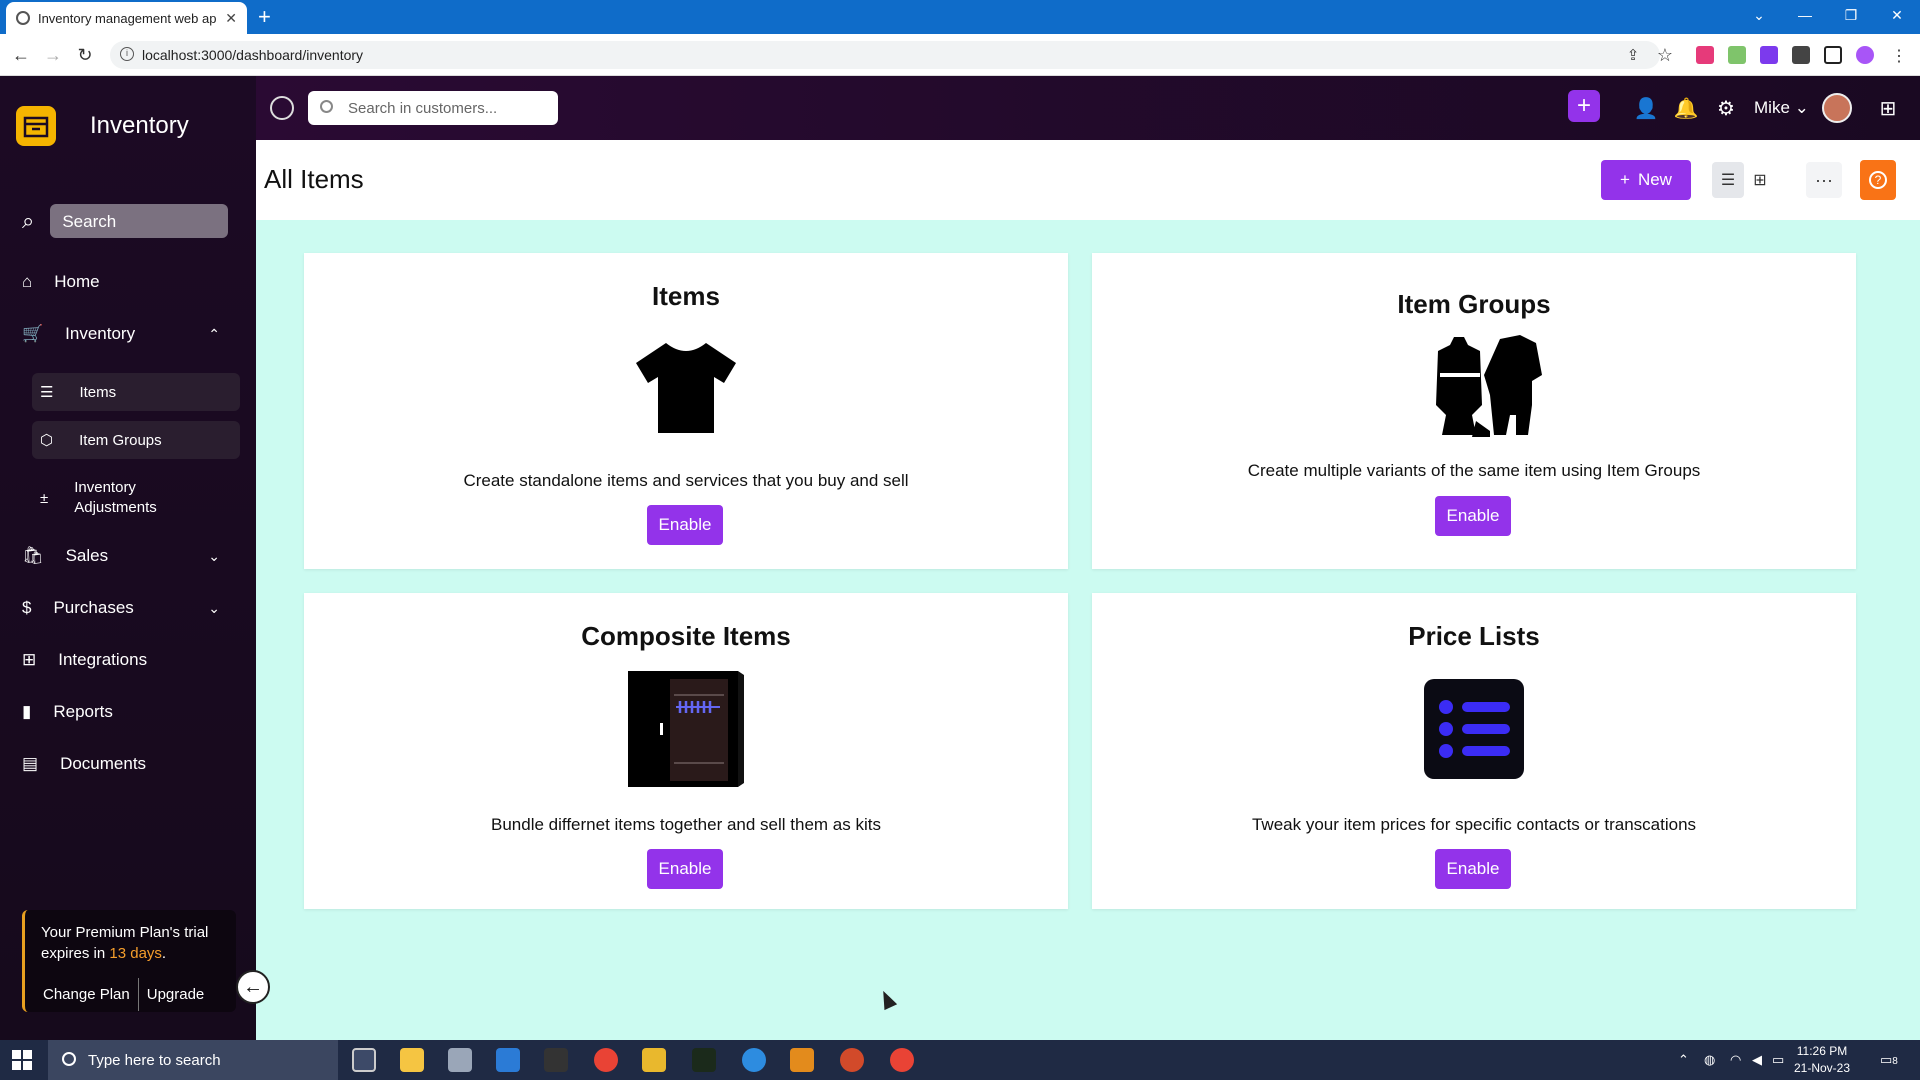  What do you see at coordinates (1822, 1060) in the screenshot?
I see `clock: 11:26 PM 21-Nov-23` at bounding box center [1822, 1060].